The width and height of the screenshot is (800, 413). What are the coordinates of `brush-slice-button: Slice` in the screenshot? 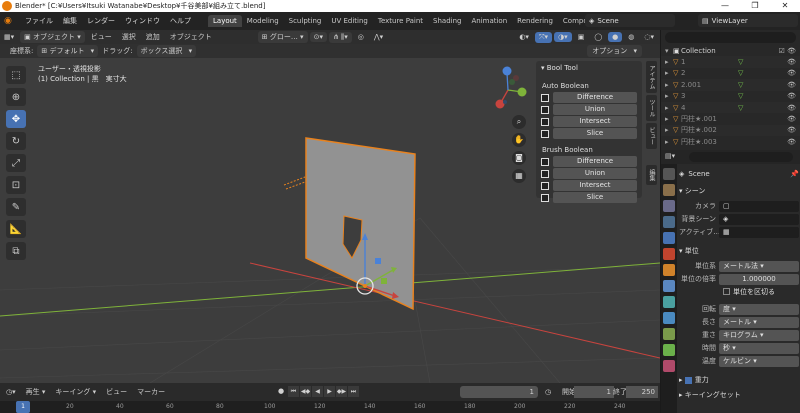 It's located at (589, 197).